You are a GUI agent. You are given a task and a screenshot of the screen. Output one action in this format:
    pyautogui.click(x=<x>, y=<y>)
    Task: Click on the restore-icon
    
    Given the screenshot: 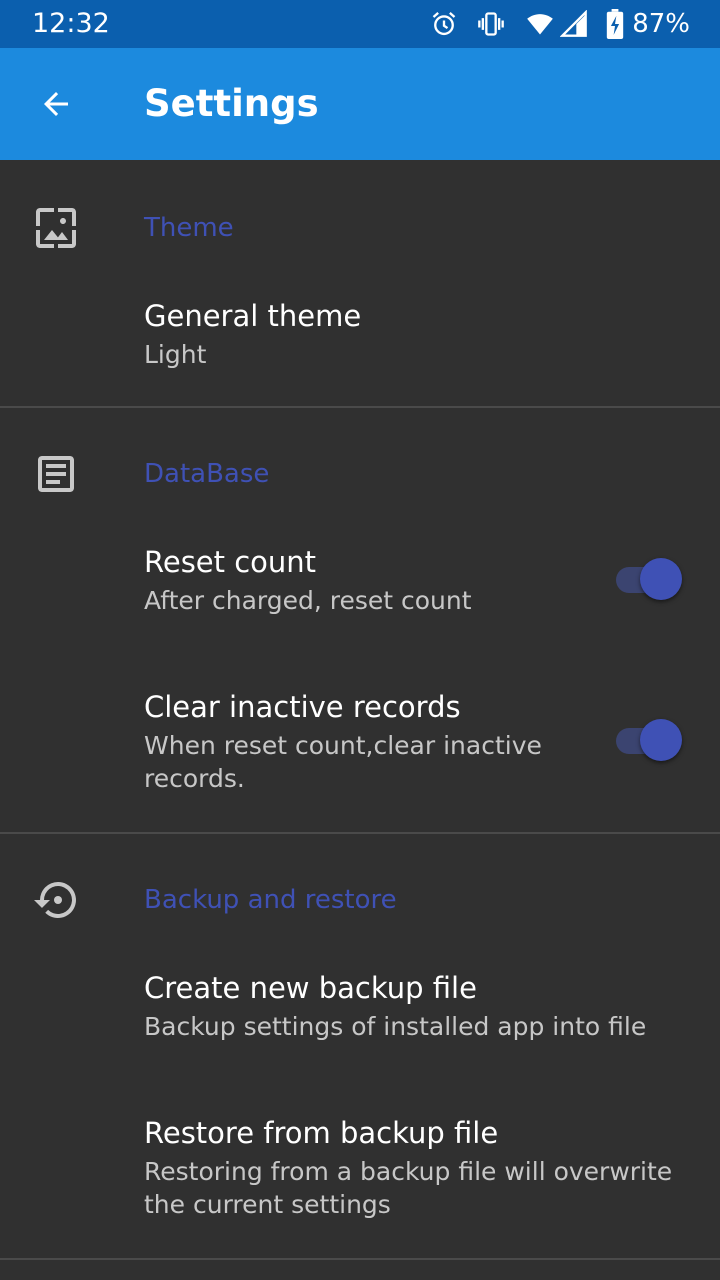 What is the action you would take?
    pyautogui.click(x=55, y=900)
    